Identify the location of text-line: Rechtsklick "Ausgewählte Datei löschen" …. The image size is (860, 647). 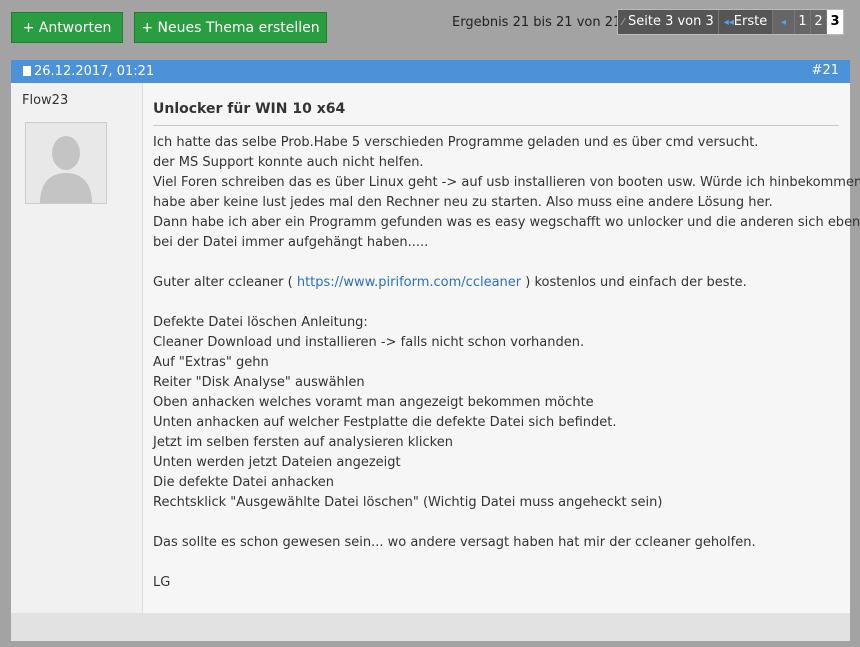
(408, 502).